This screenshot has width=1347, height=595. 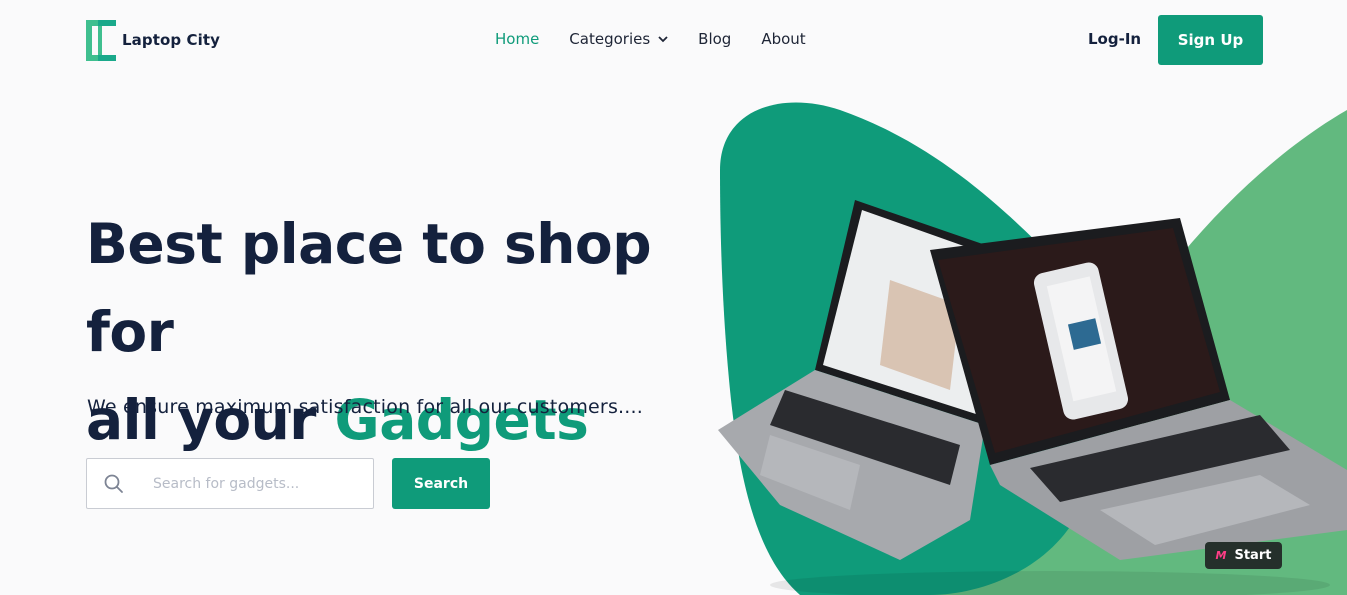 I want to click on brand-name: Laptop City, so click(x=171, y=40).